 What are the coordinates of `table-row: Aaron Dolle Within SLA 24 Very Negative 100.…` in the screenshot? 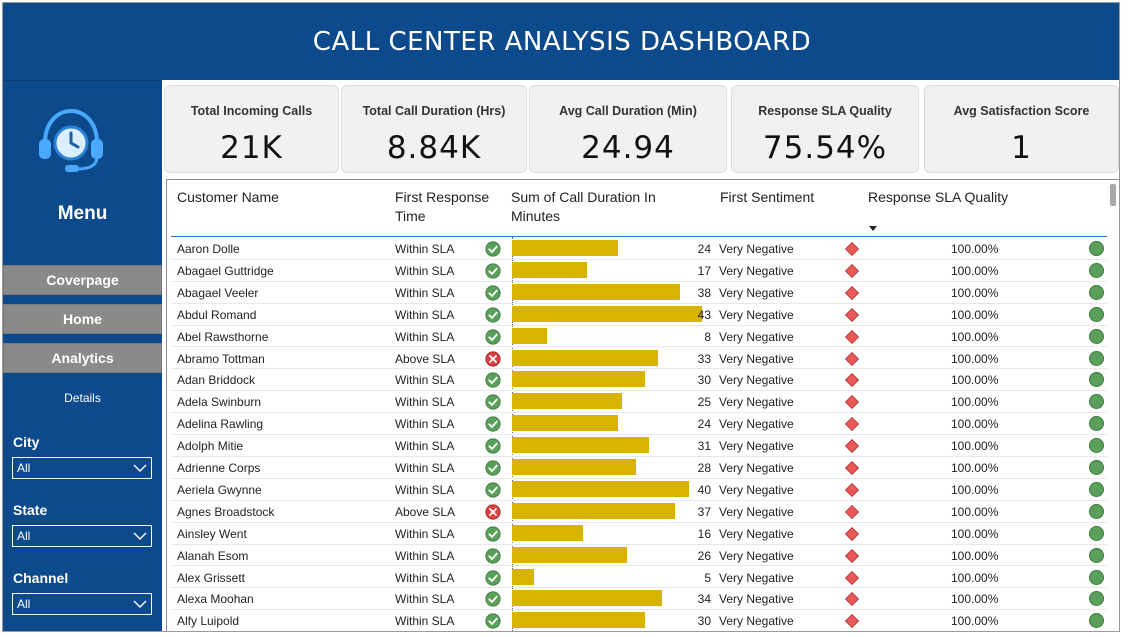 It's located at (639, 249).